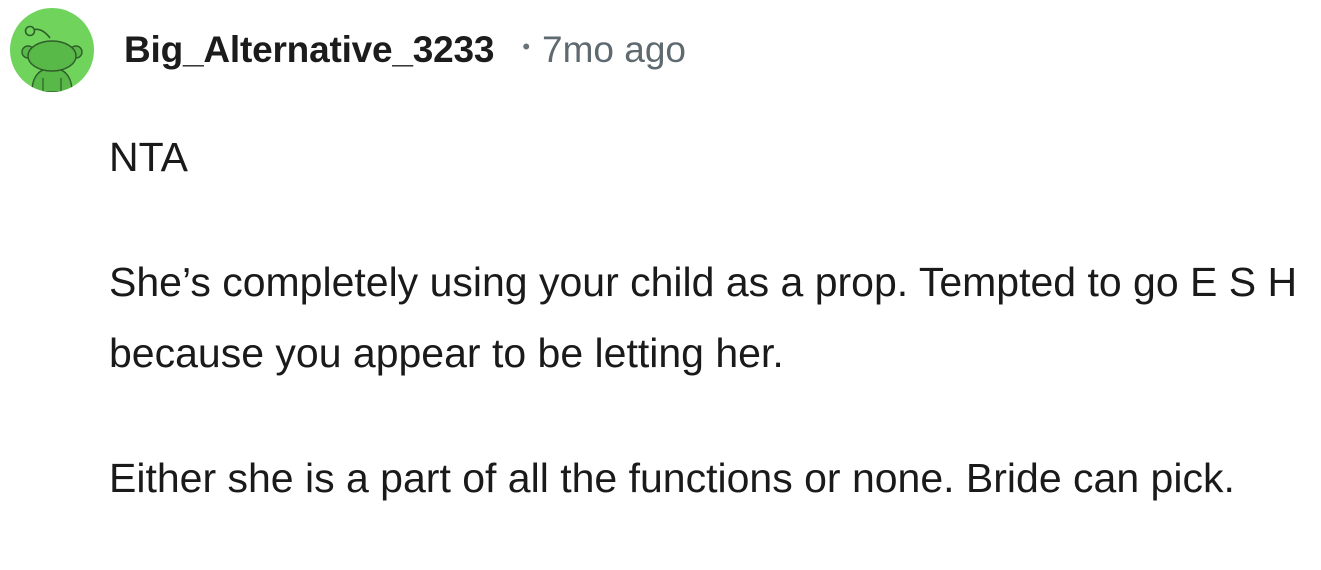 The width and height of the screenshot is (1321, 570). I want to click on user-avatar, so click(52, 50).